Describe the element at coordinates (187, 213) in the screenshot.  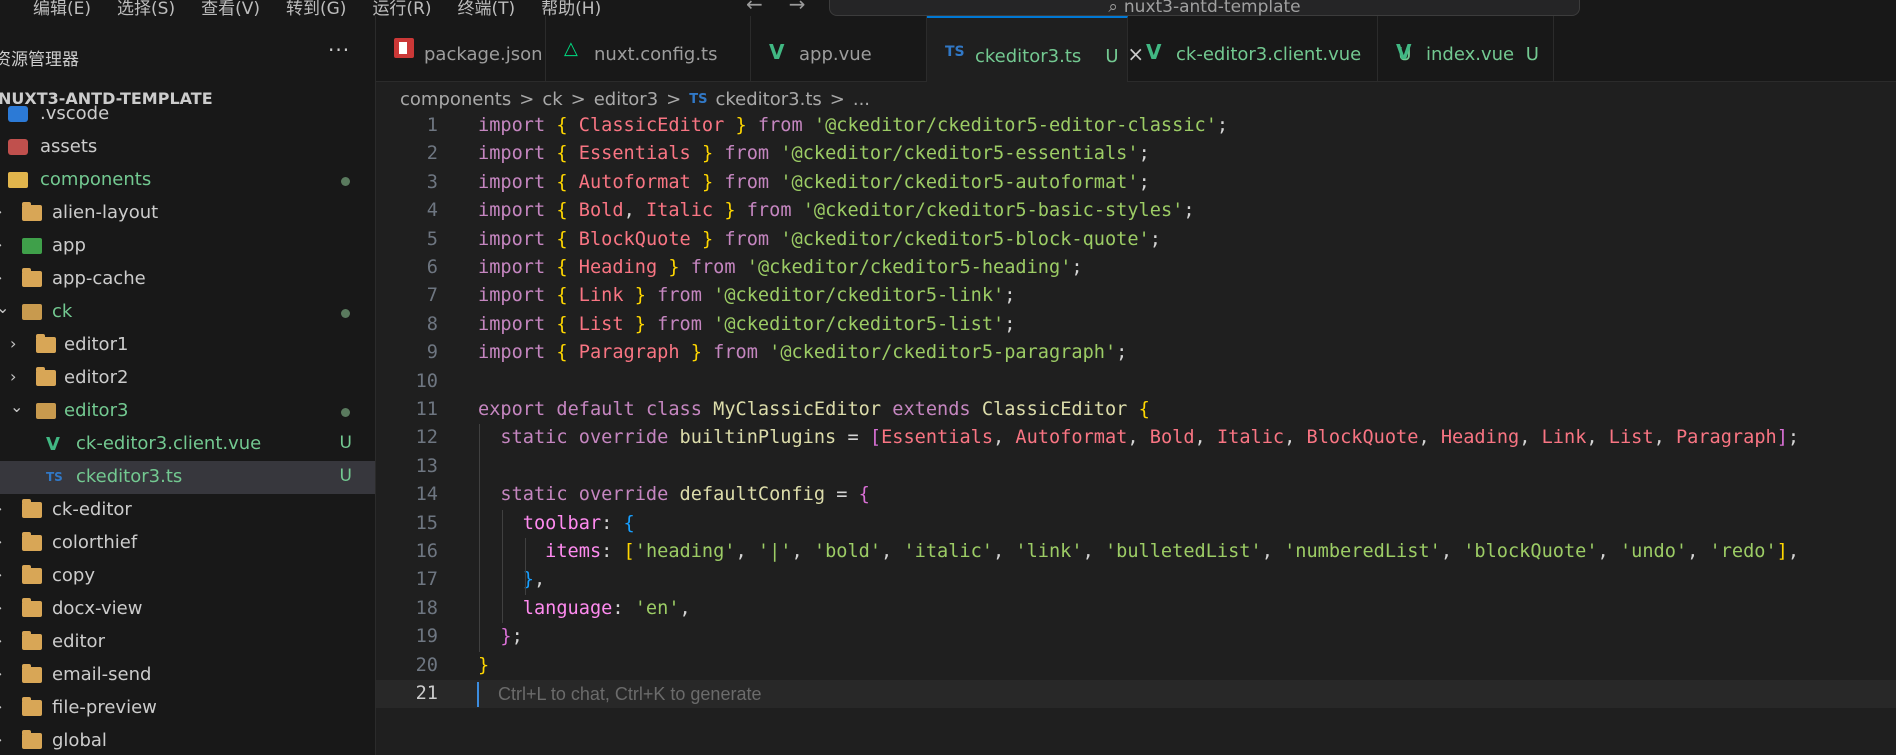
I see `tree-item-alien-layout: › alien-layout` at that location.